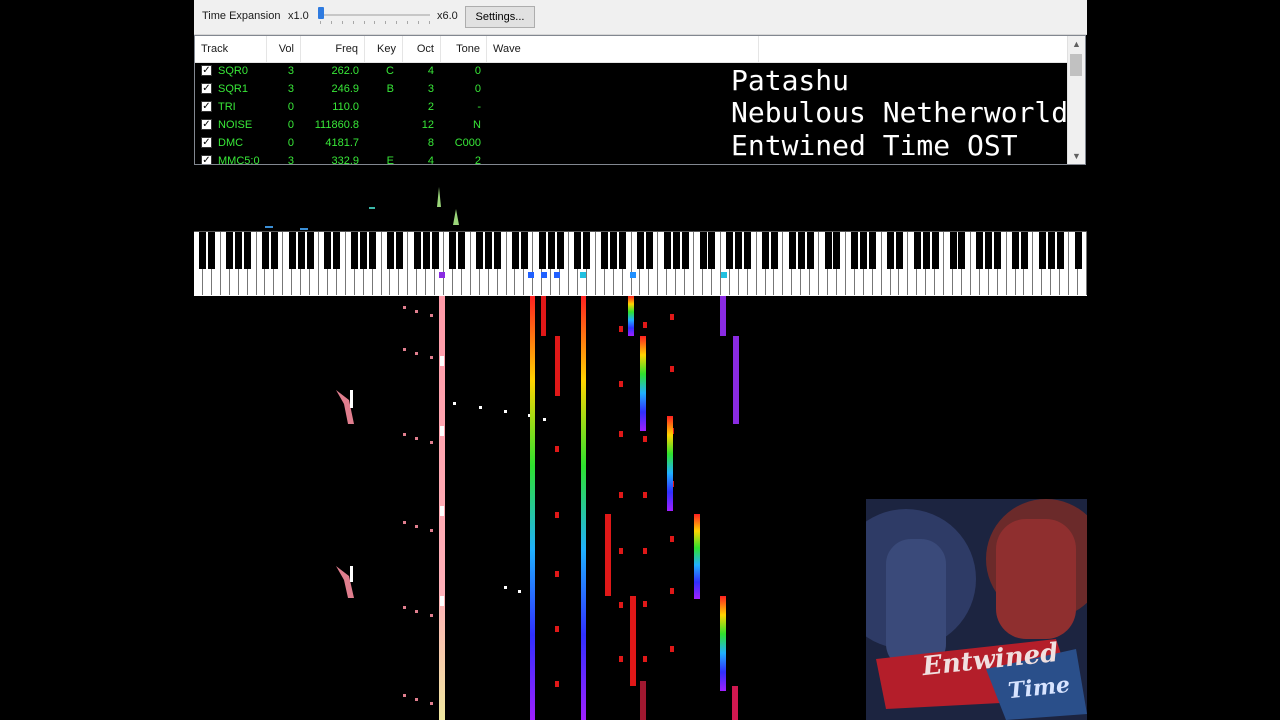 The width and height of the screenshot is (1280, 720). Describe the element at coordinates (475, 107) in the screenshot. I see `track-row: ✓ TRI 0 110.0 2 -` at that location.